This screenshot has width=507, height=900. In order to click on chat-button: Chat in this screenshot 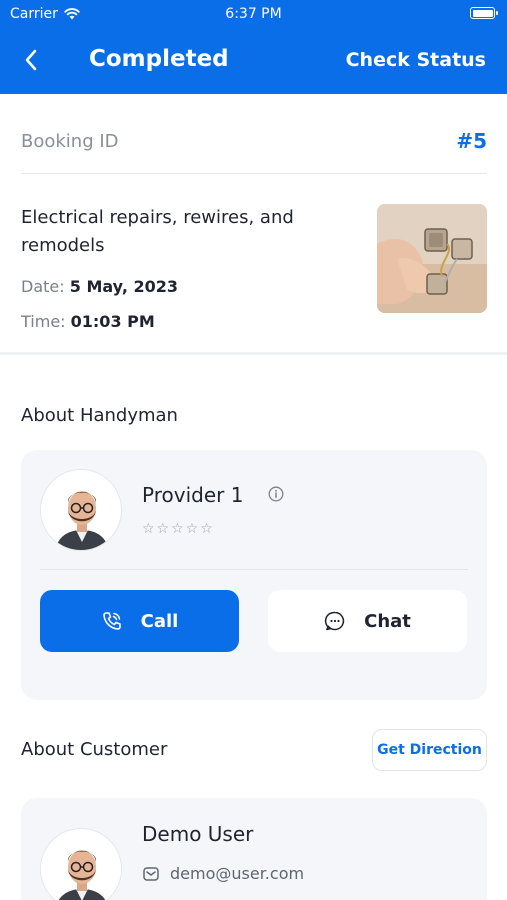, I will do `click(367, 621)`.